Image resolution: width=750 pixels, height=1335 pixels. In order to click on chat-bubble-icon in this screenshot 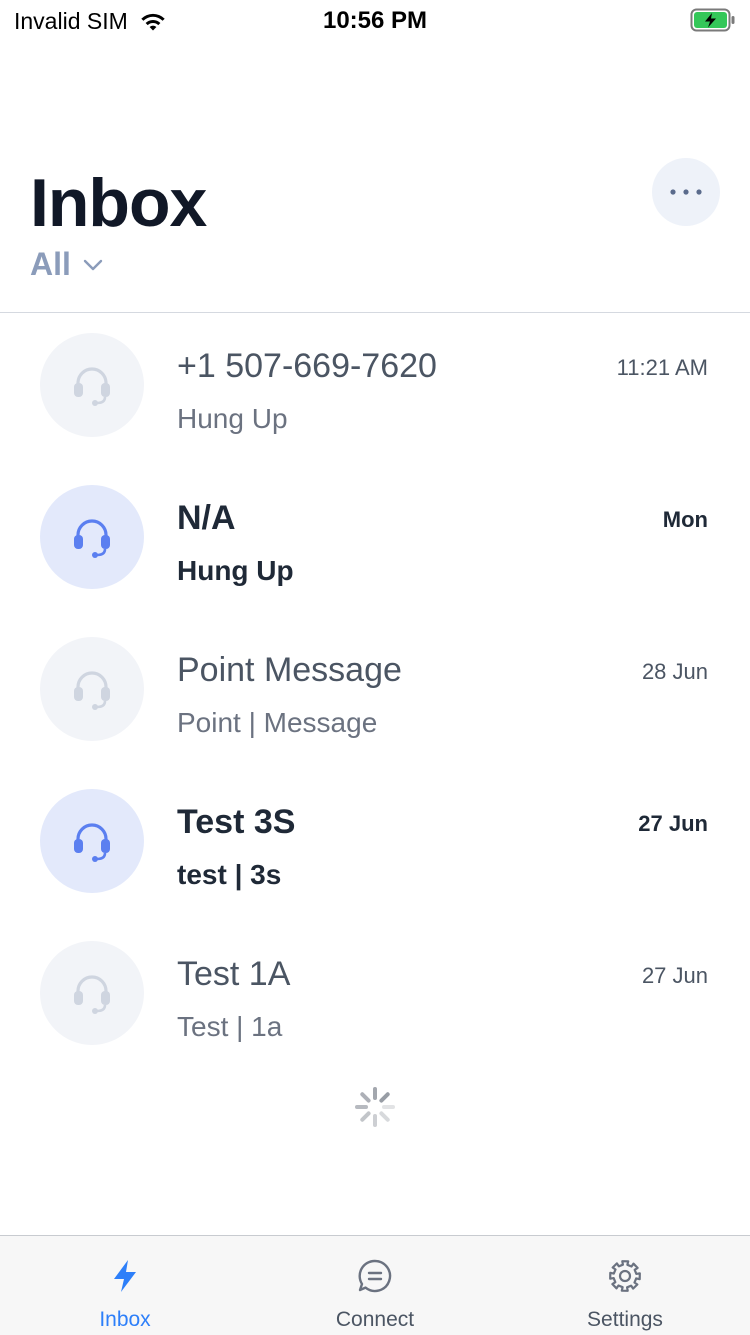, I will do `click(375, 1276)`.